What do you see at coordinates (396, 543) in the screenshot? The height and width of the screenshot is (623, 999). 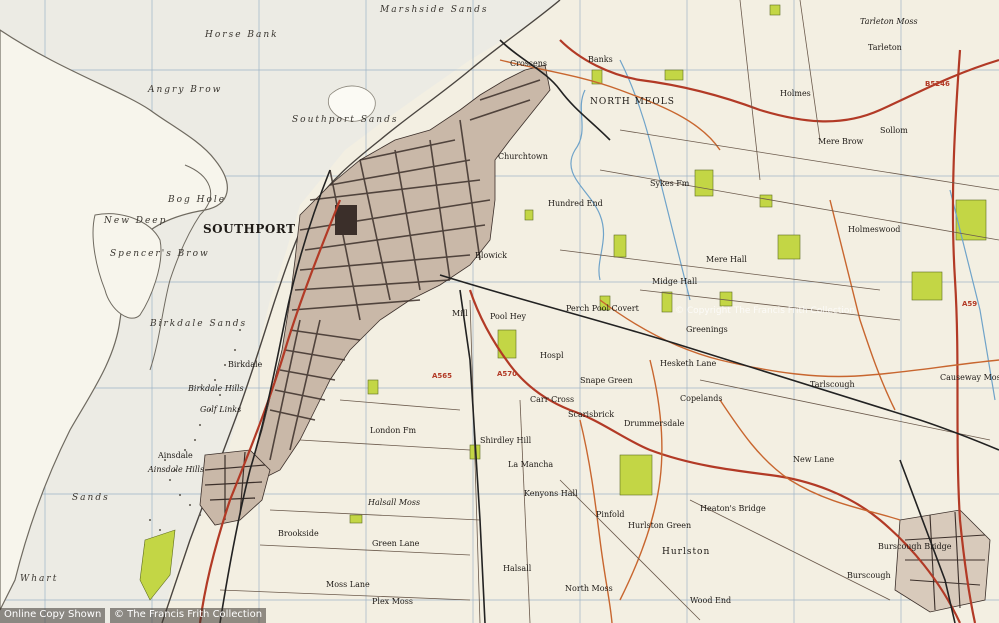 I see `label-green-lane: Green Lane` at bounding box center [396, 543].